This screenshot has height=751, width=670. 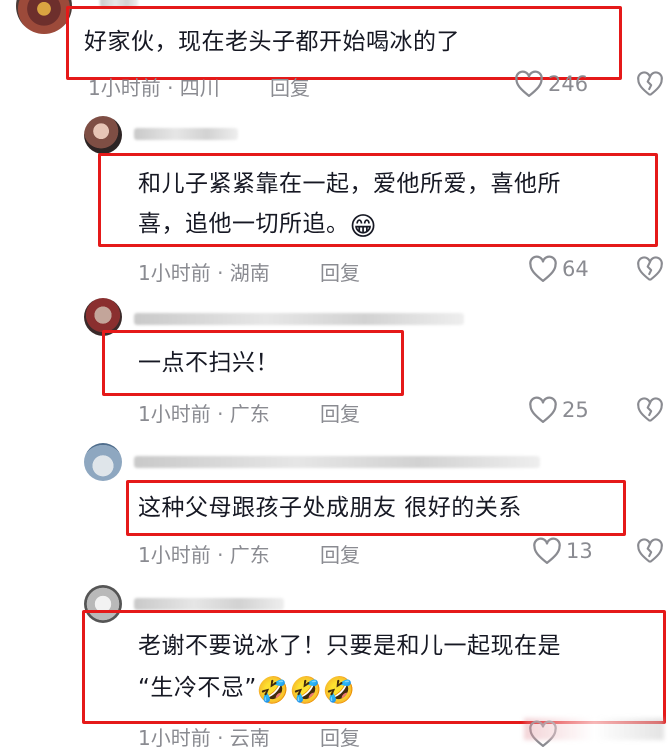 I want to click on like-button: 64, so click(x=558, y=269).